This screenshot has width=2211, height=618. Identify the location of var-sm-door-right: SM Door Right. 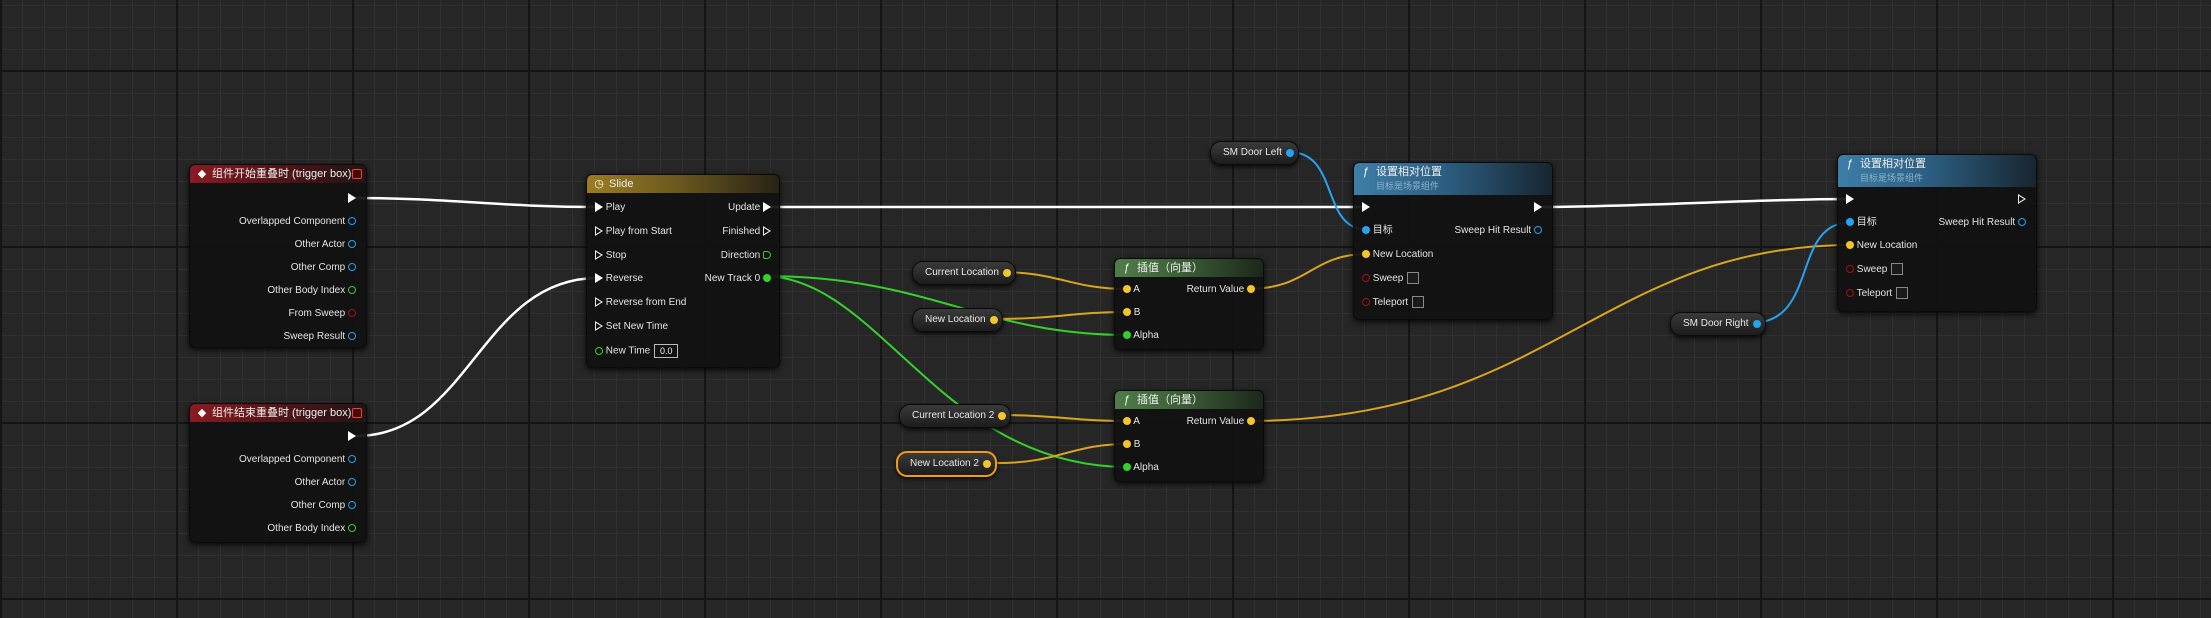
(1718, 324).